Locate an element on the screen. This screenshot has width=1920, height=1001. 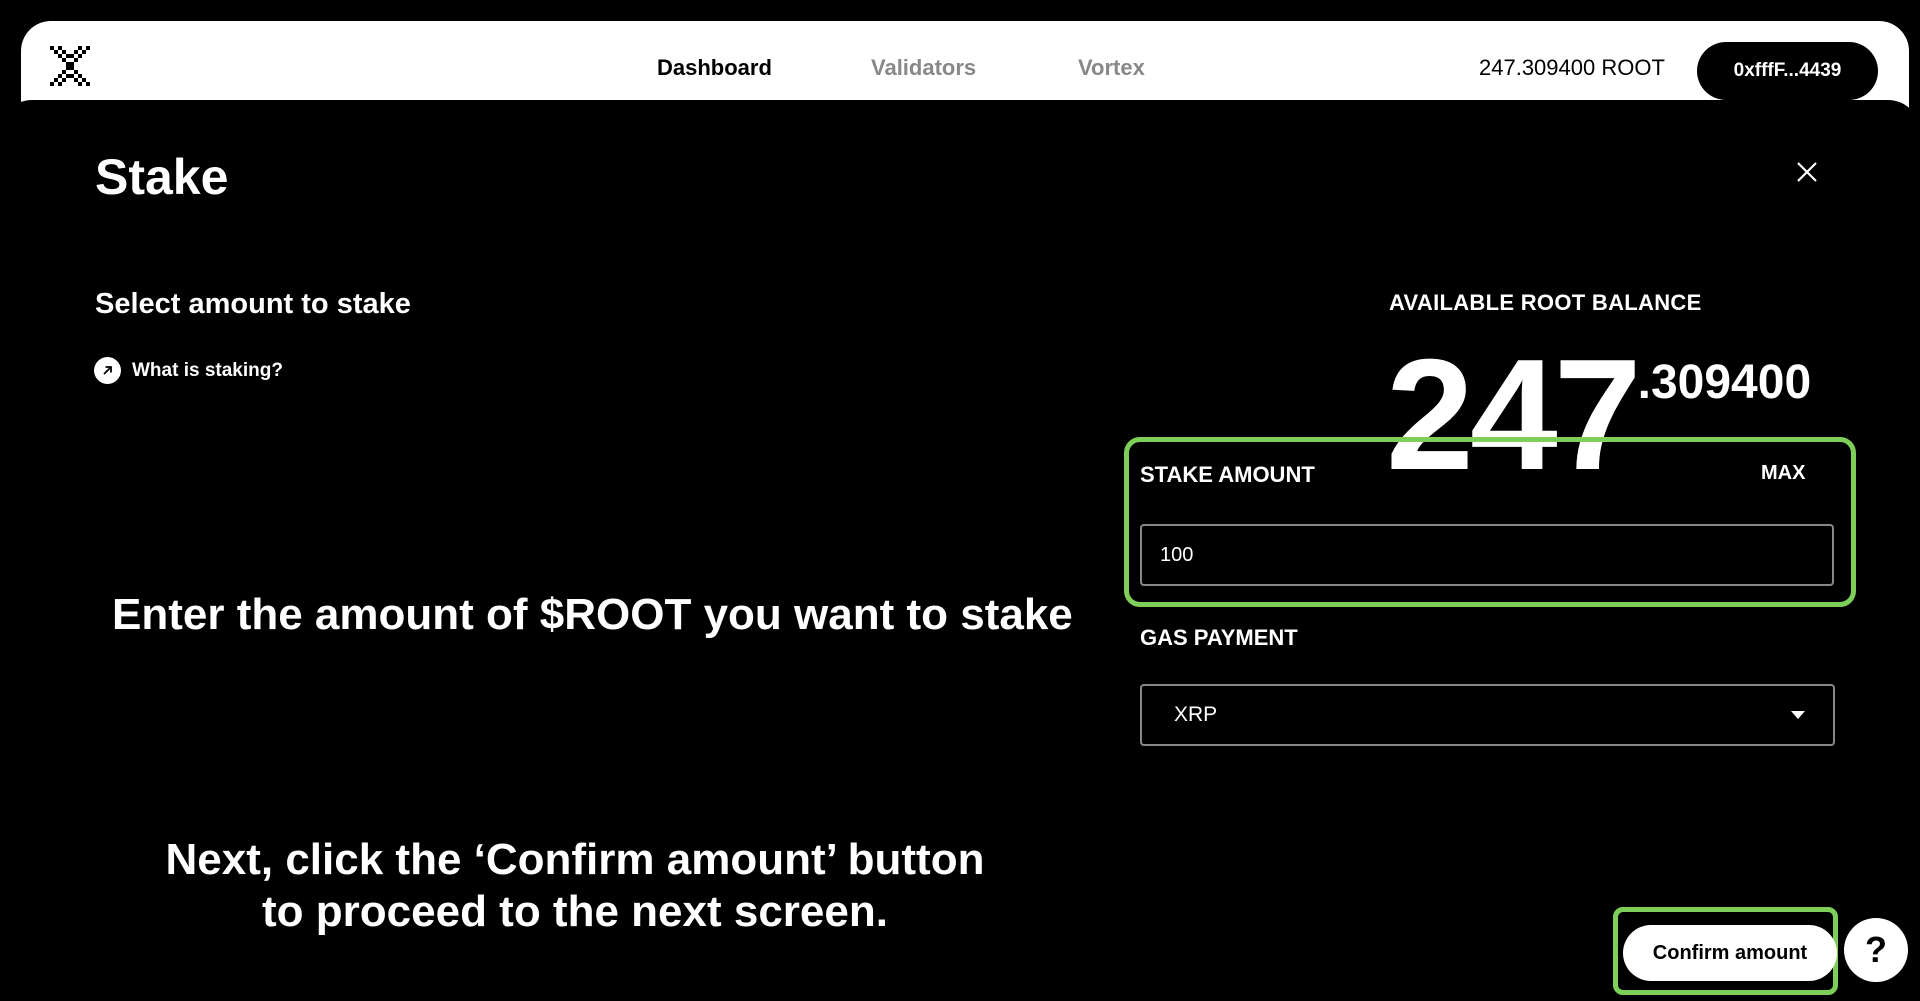
arrow-up-right-icon is located at coordinates (107, 370).